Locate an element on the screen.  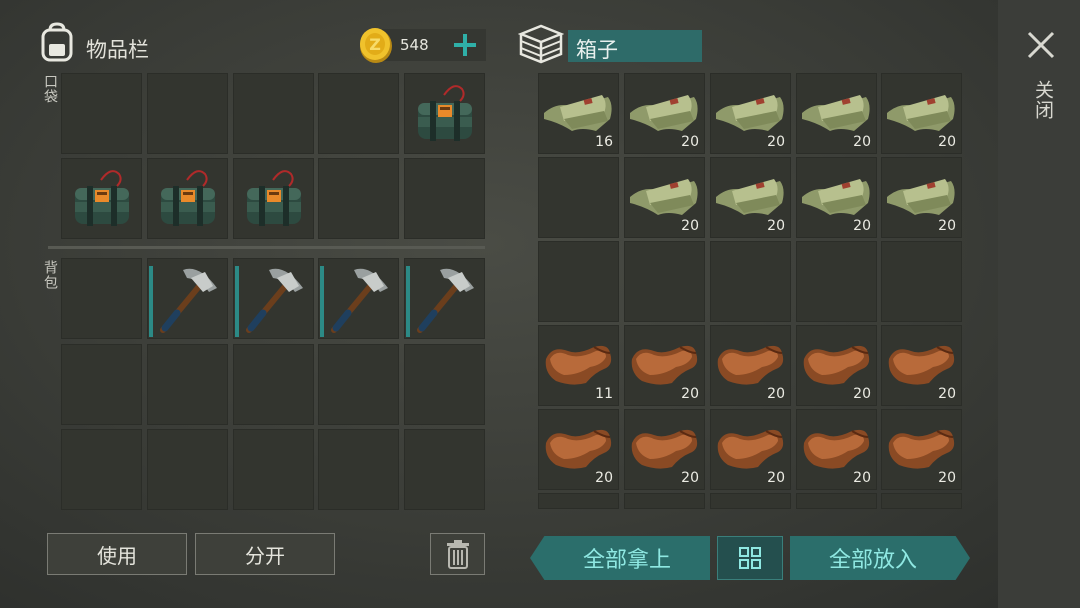
trash-icon is located at coordinates (457, 554).